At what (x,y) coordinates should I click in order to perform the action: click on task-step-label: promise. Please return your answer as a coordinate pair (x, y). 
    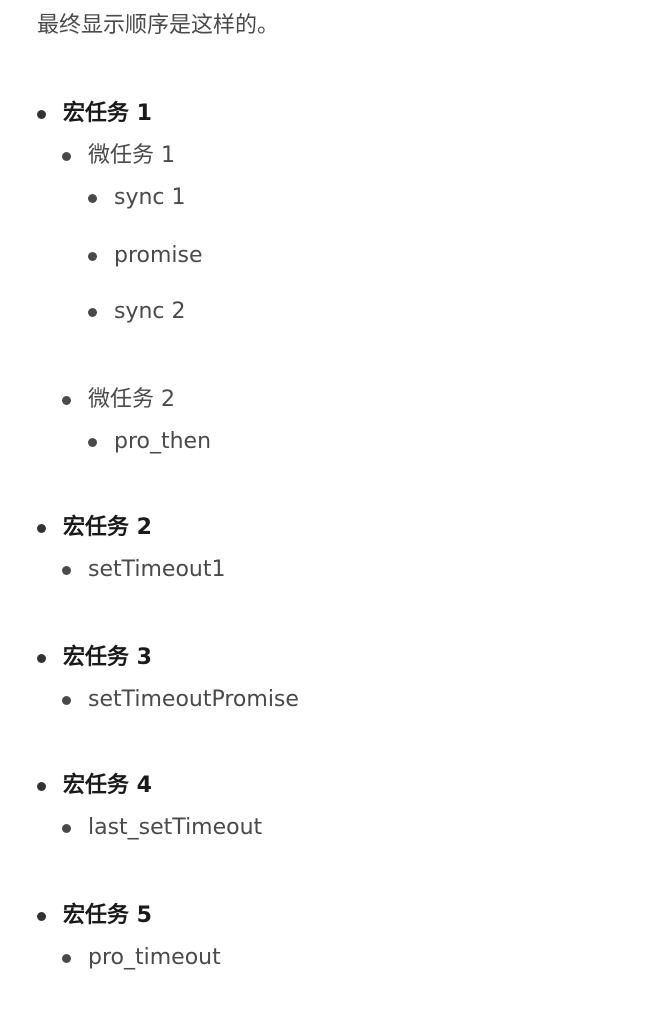
    Looking at the image, I should click on (158, 255).